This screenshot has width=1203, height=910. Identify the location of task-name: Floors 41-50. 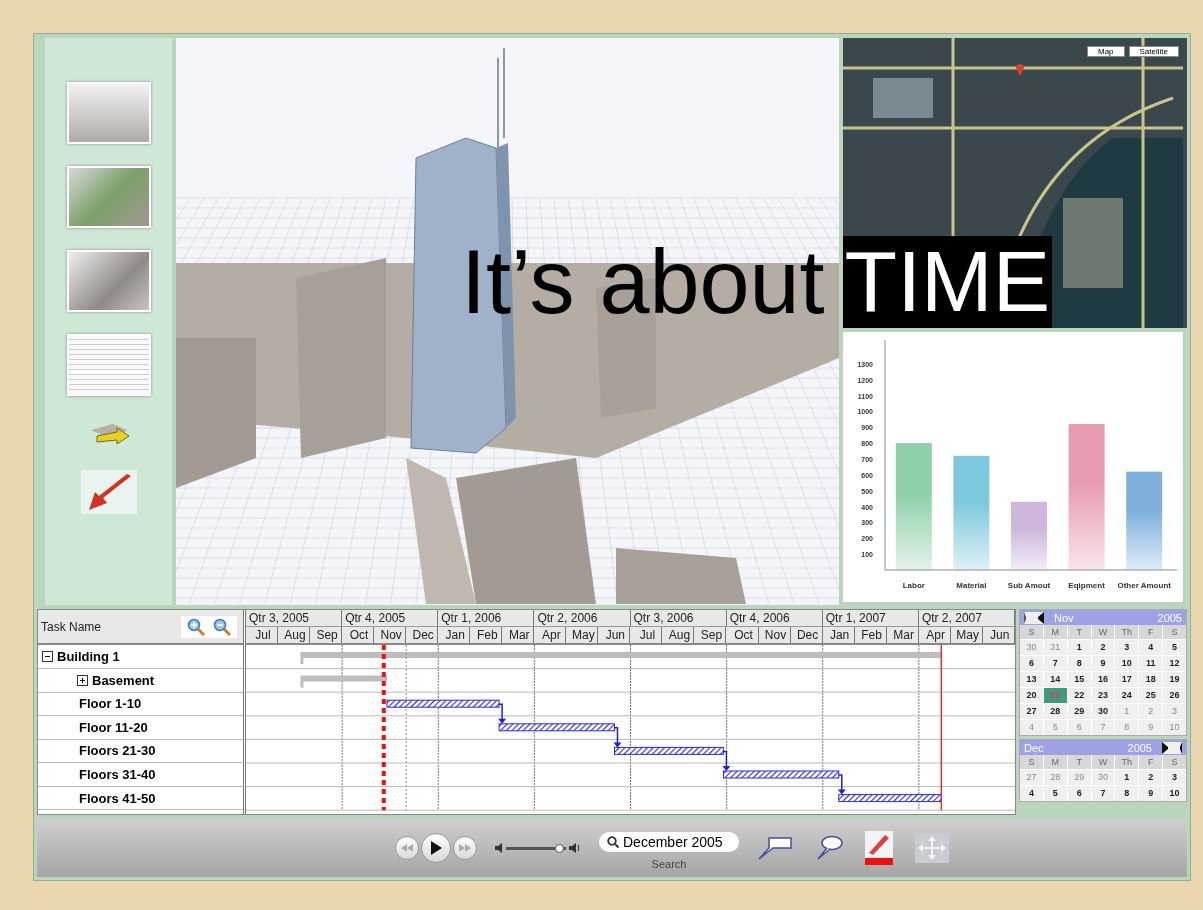
(117, 798).